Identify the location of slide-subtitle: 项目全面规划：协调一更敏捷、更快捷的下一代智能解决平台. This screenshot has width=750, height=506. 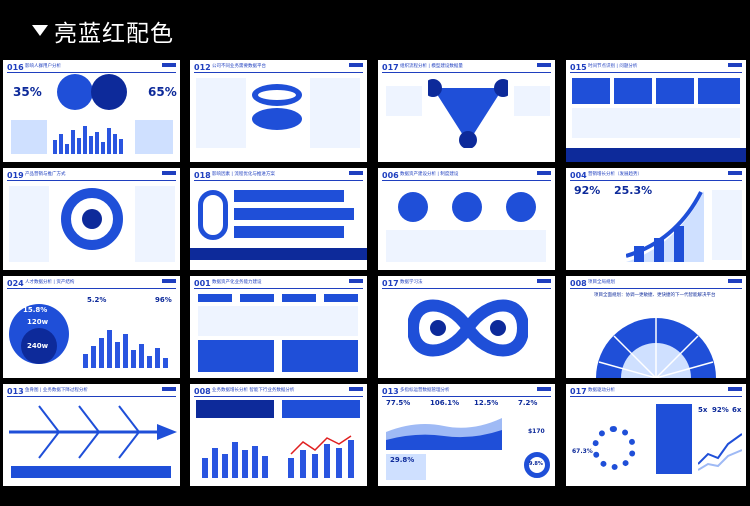
(655, 295).